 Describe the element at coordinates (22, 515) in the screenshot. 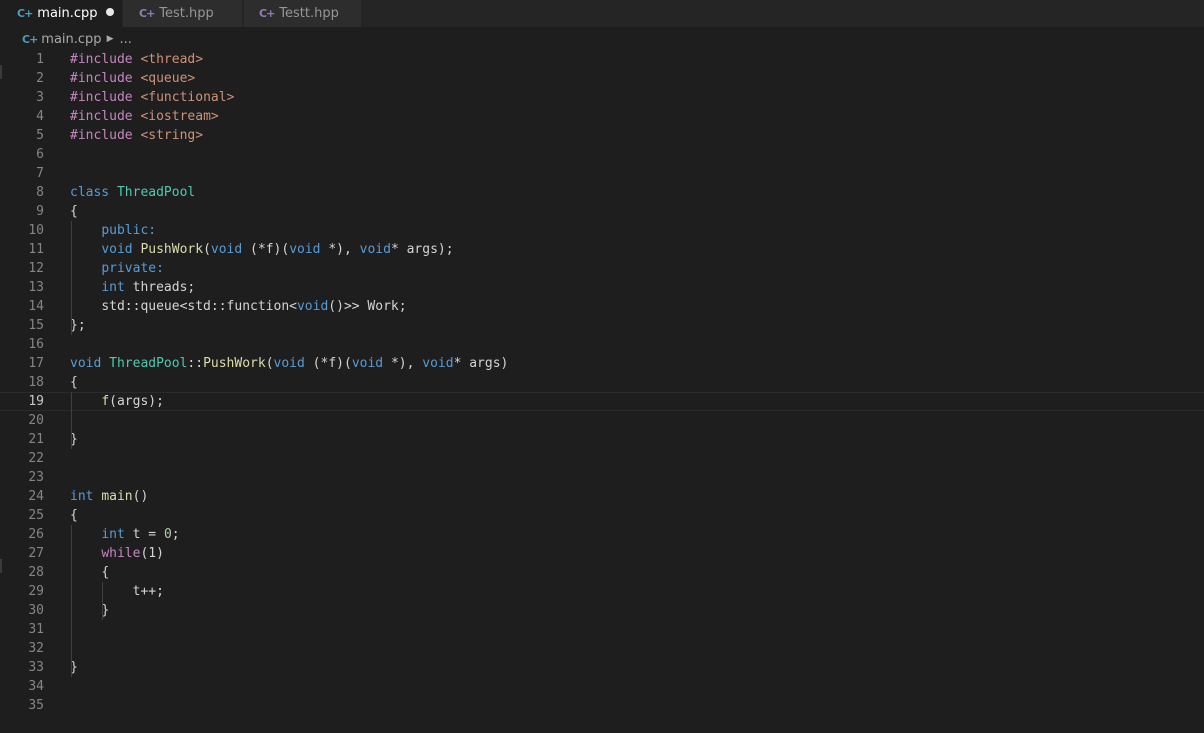

I see `line-number: 25` at that location.